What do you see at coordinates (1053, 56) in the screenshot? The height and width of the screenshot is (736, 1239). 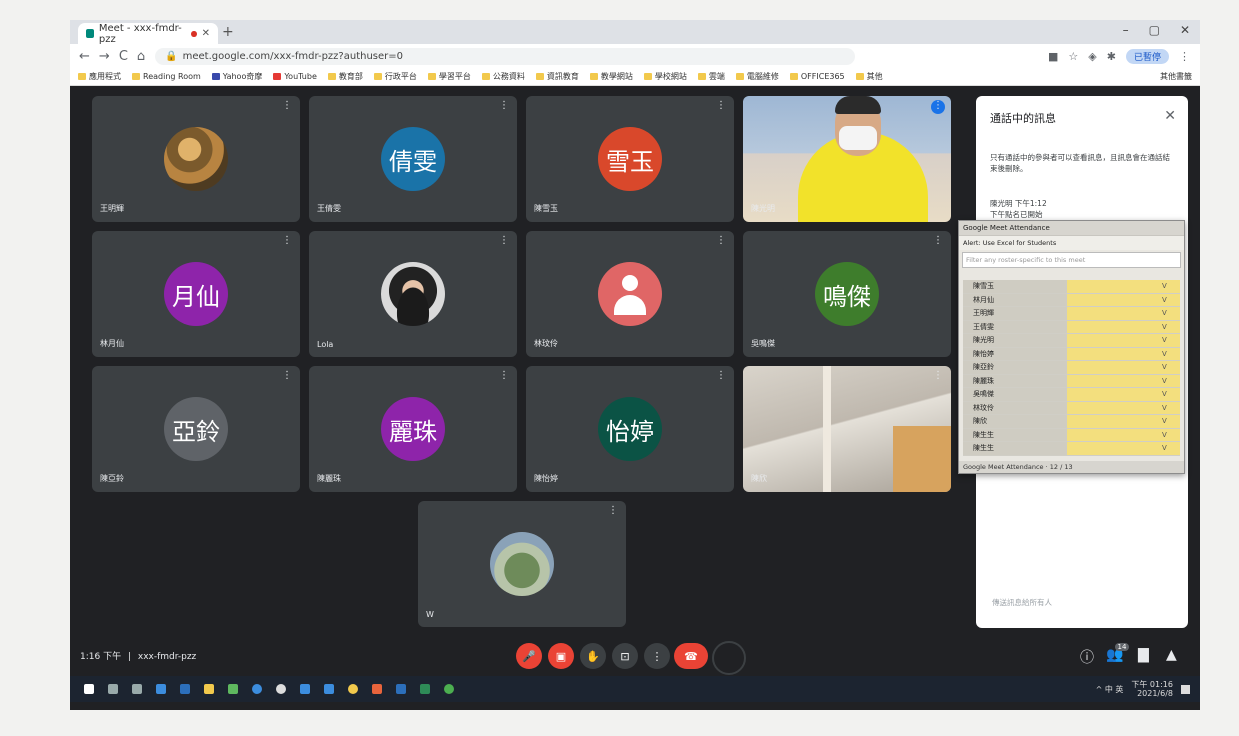 I see `camera-permission-icon: ■` at bounding box center [1053, 56].